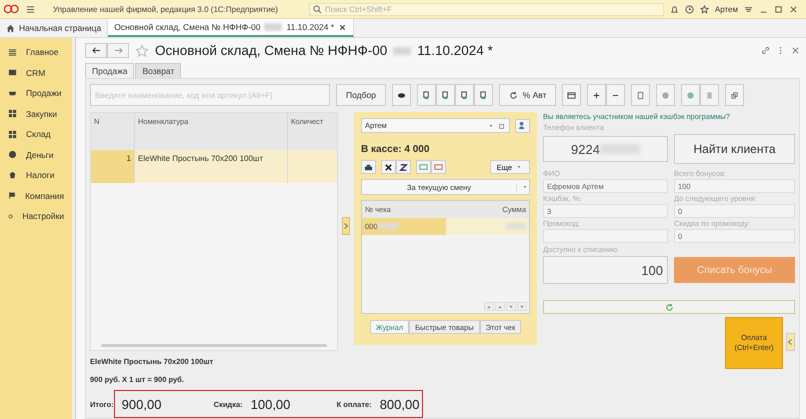  What do you see at coordinates (36, 134) in the screenshot?
I see `sidebar-item: Склад` at bounding box center [36, 134].